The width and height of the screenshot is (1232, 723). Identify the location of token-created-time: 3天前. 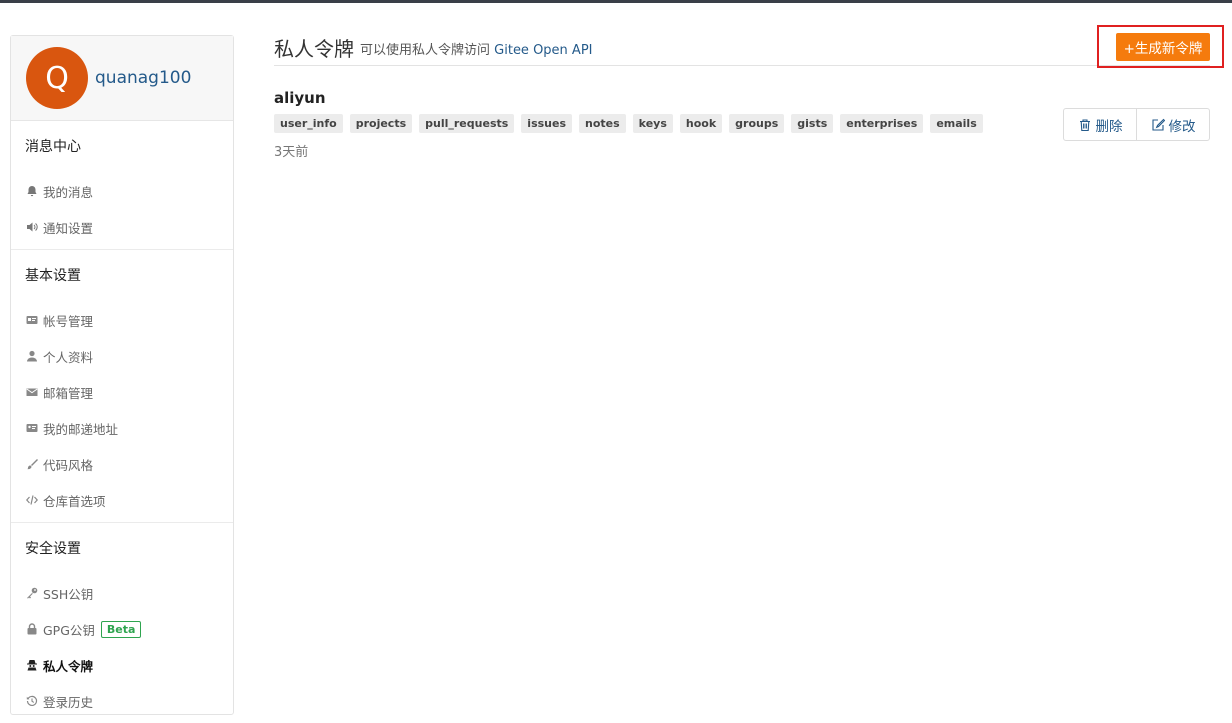
(291, 152).